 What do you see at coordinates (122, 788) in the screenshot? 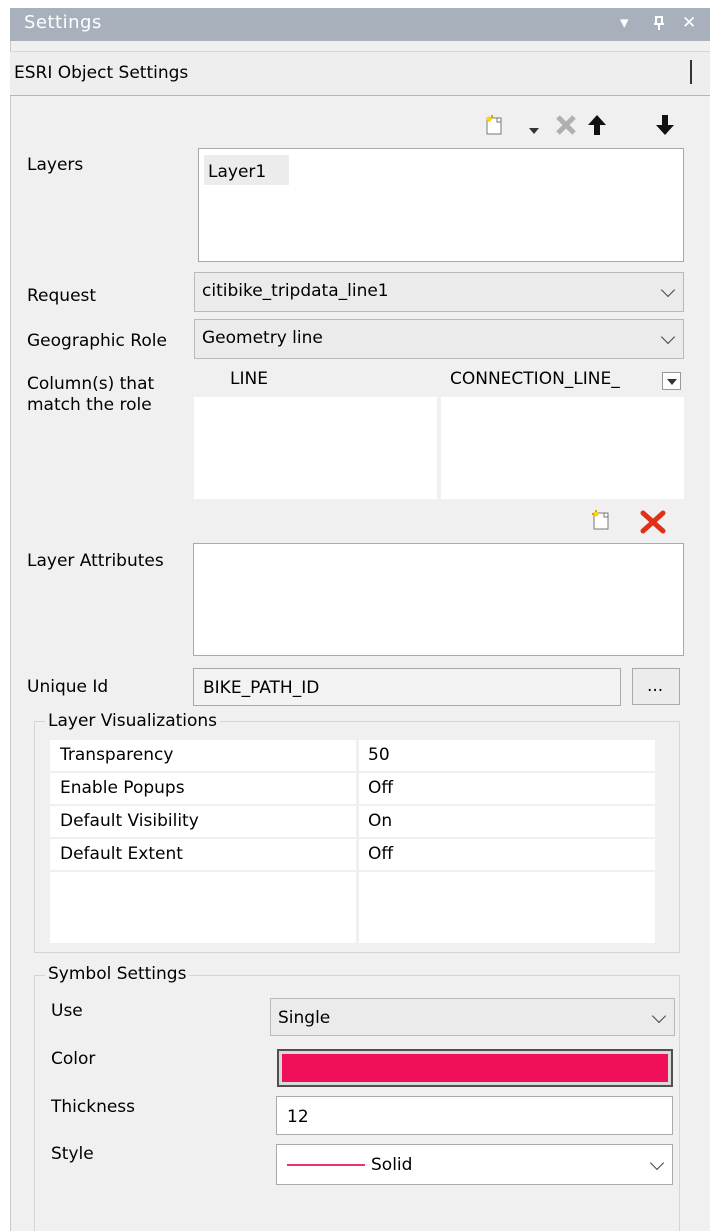
I see `vis-row-name: Enable Popups` at bounding box center [122, 788].